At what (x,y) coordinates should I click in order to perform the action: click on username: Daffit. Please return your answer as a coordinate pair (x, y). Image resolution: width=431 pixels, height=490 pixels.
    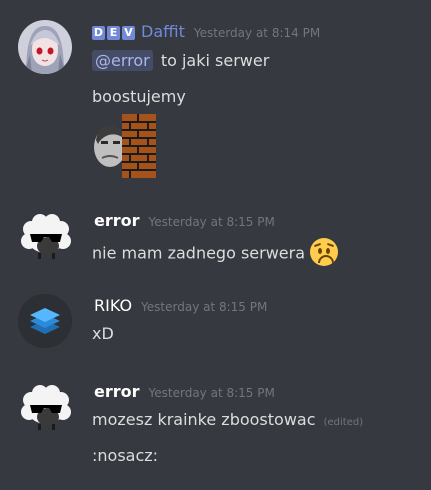
    Looking at the image, I should click on (163, 31).